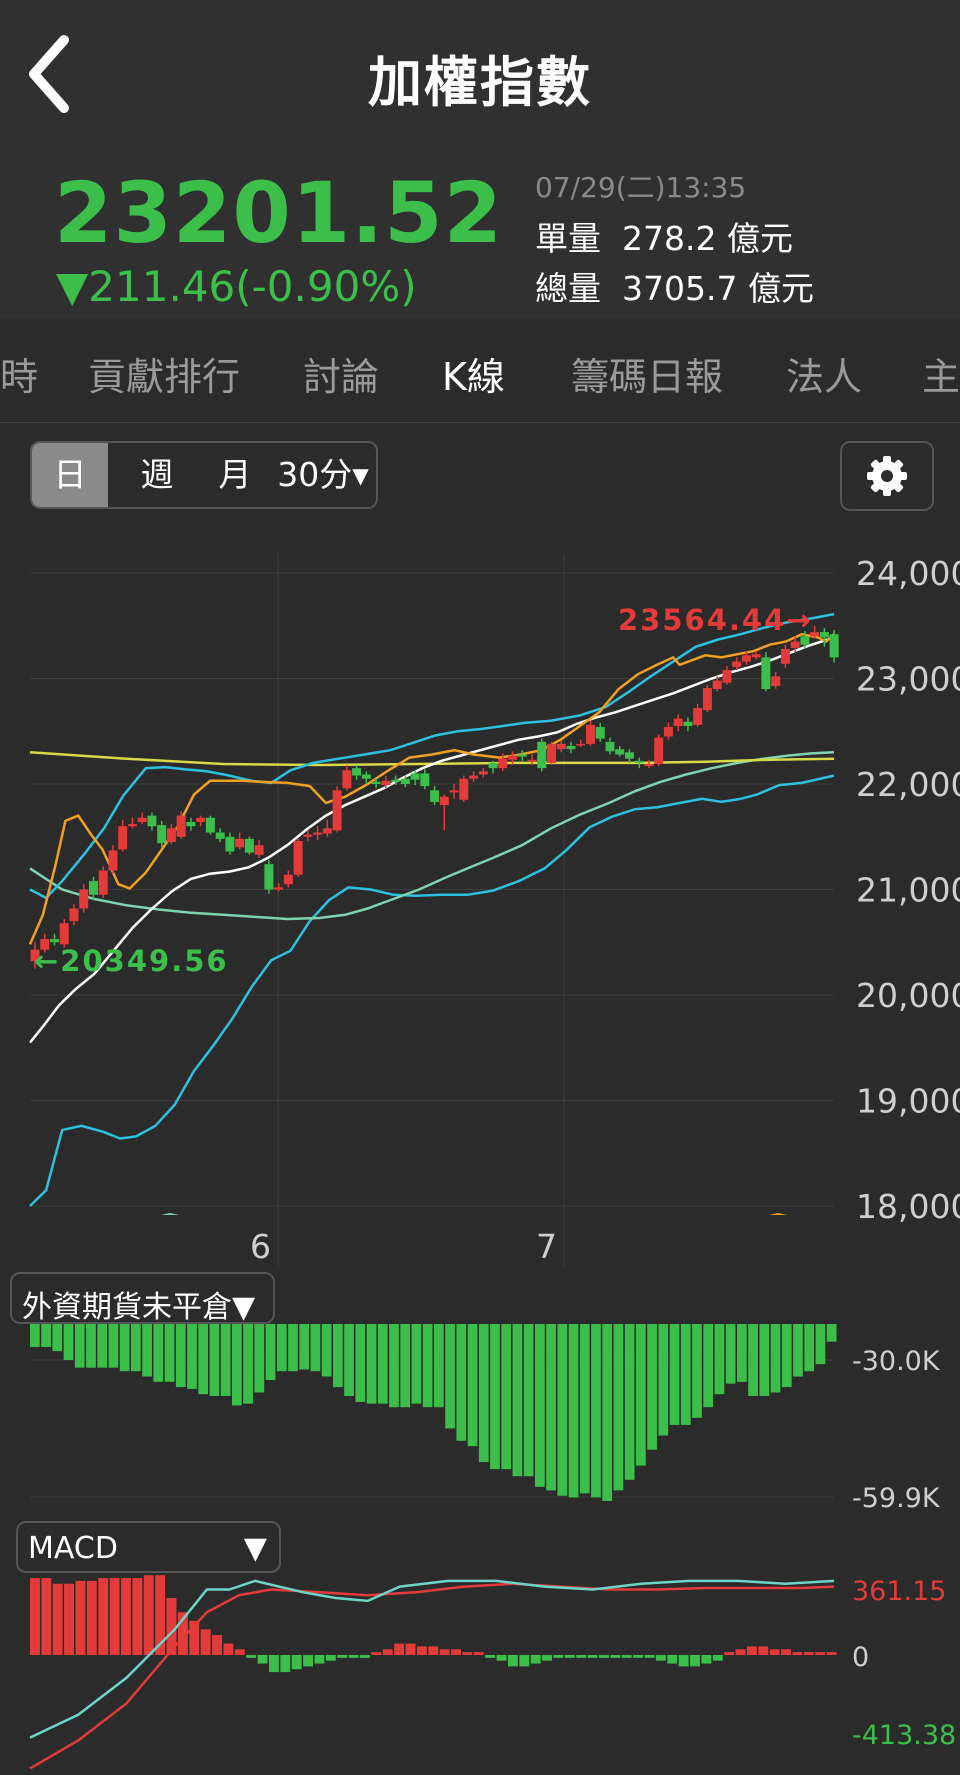  Describe the element at coordinates (715, 620) in the screenshot. I see `period-high-label: 23564.44→` at that location.